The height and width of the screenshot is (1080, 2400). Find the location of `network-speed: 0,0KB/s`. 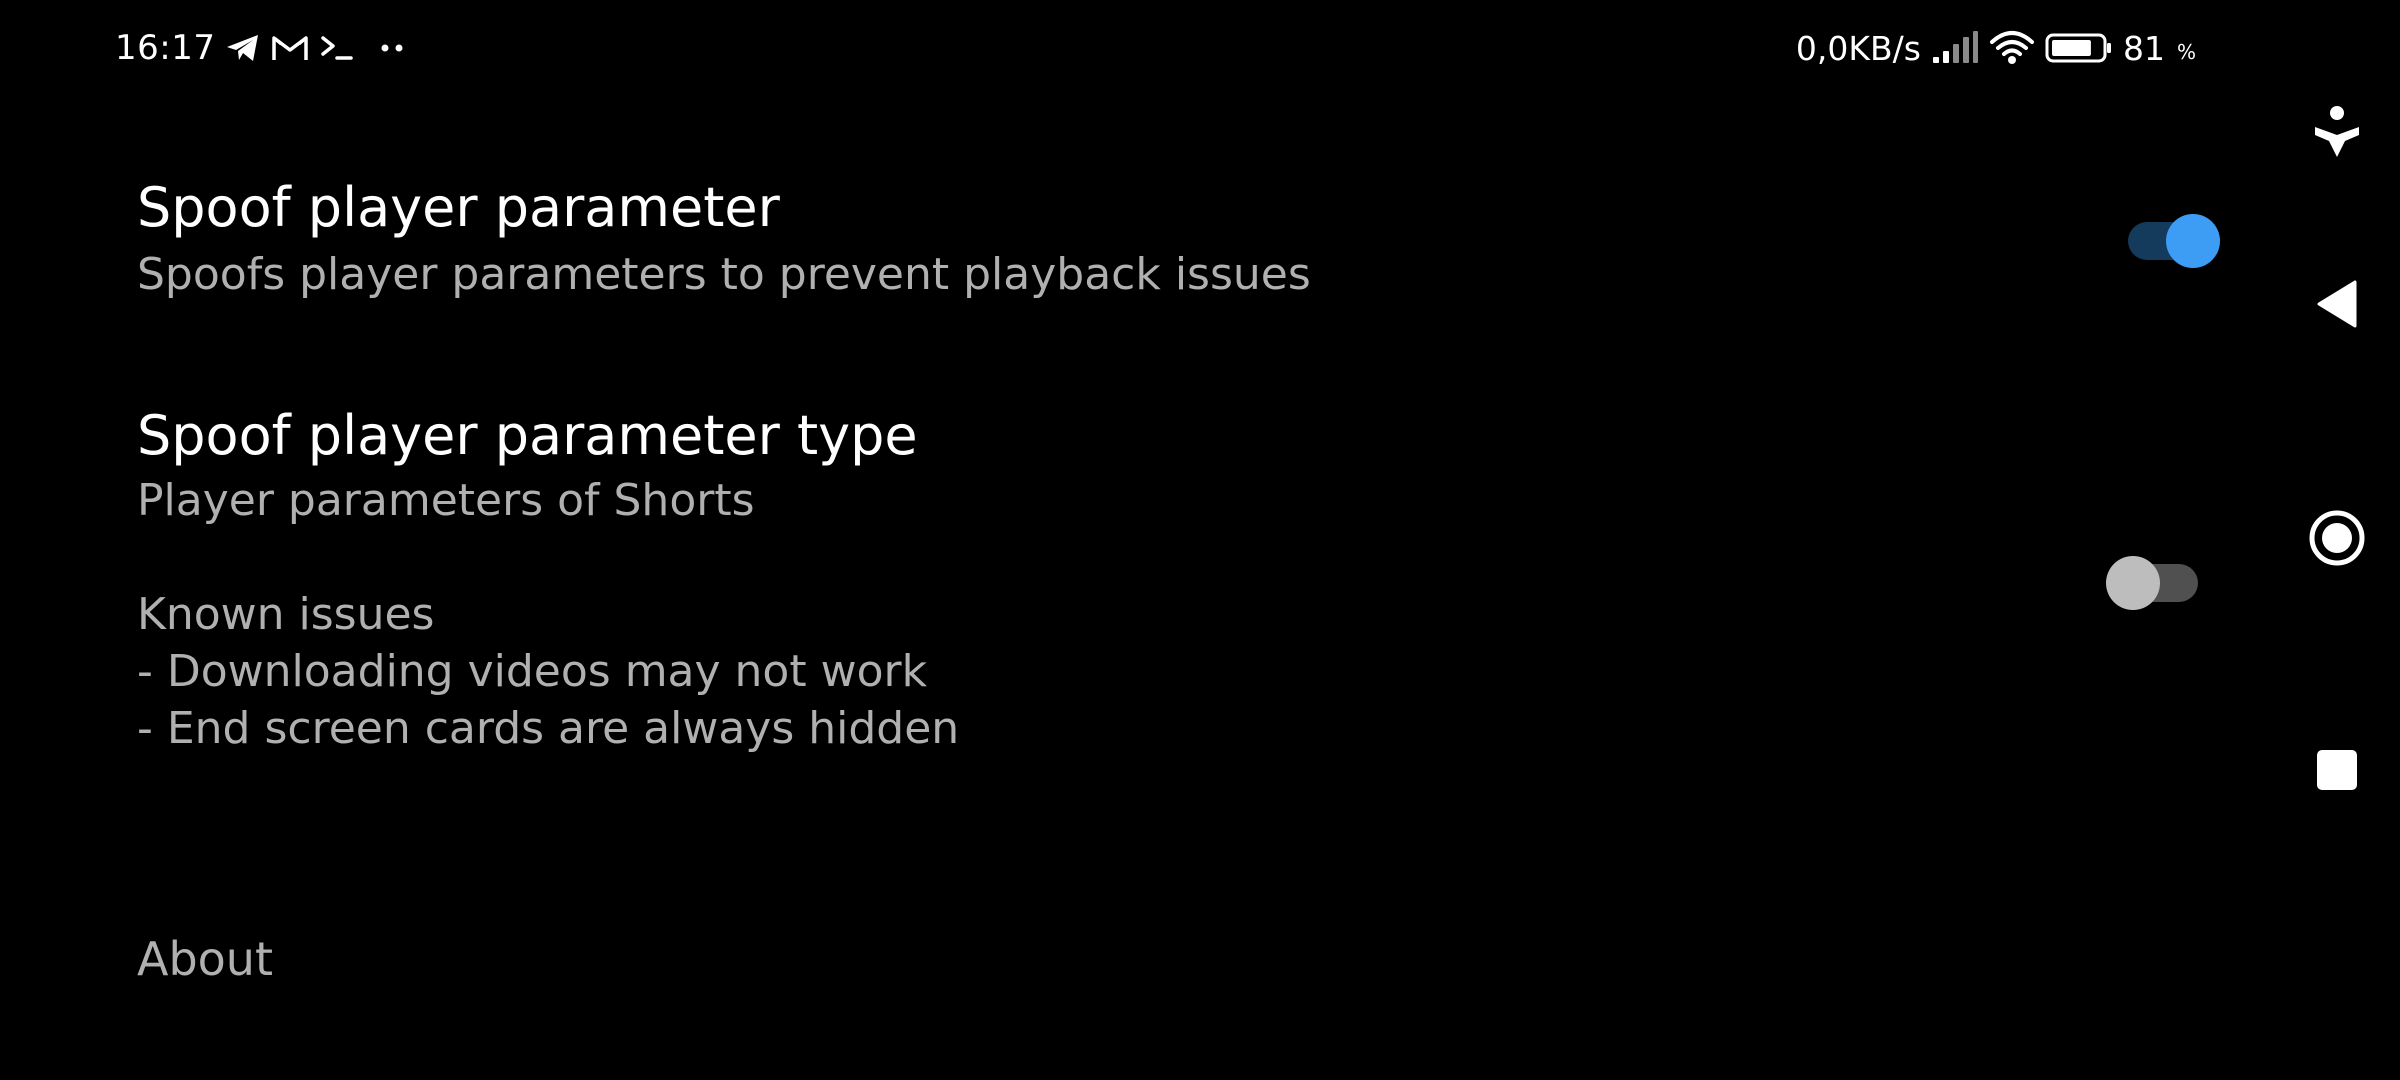

network-speed: 0,0KB/s is located at coordinates (1858, 48).